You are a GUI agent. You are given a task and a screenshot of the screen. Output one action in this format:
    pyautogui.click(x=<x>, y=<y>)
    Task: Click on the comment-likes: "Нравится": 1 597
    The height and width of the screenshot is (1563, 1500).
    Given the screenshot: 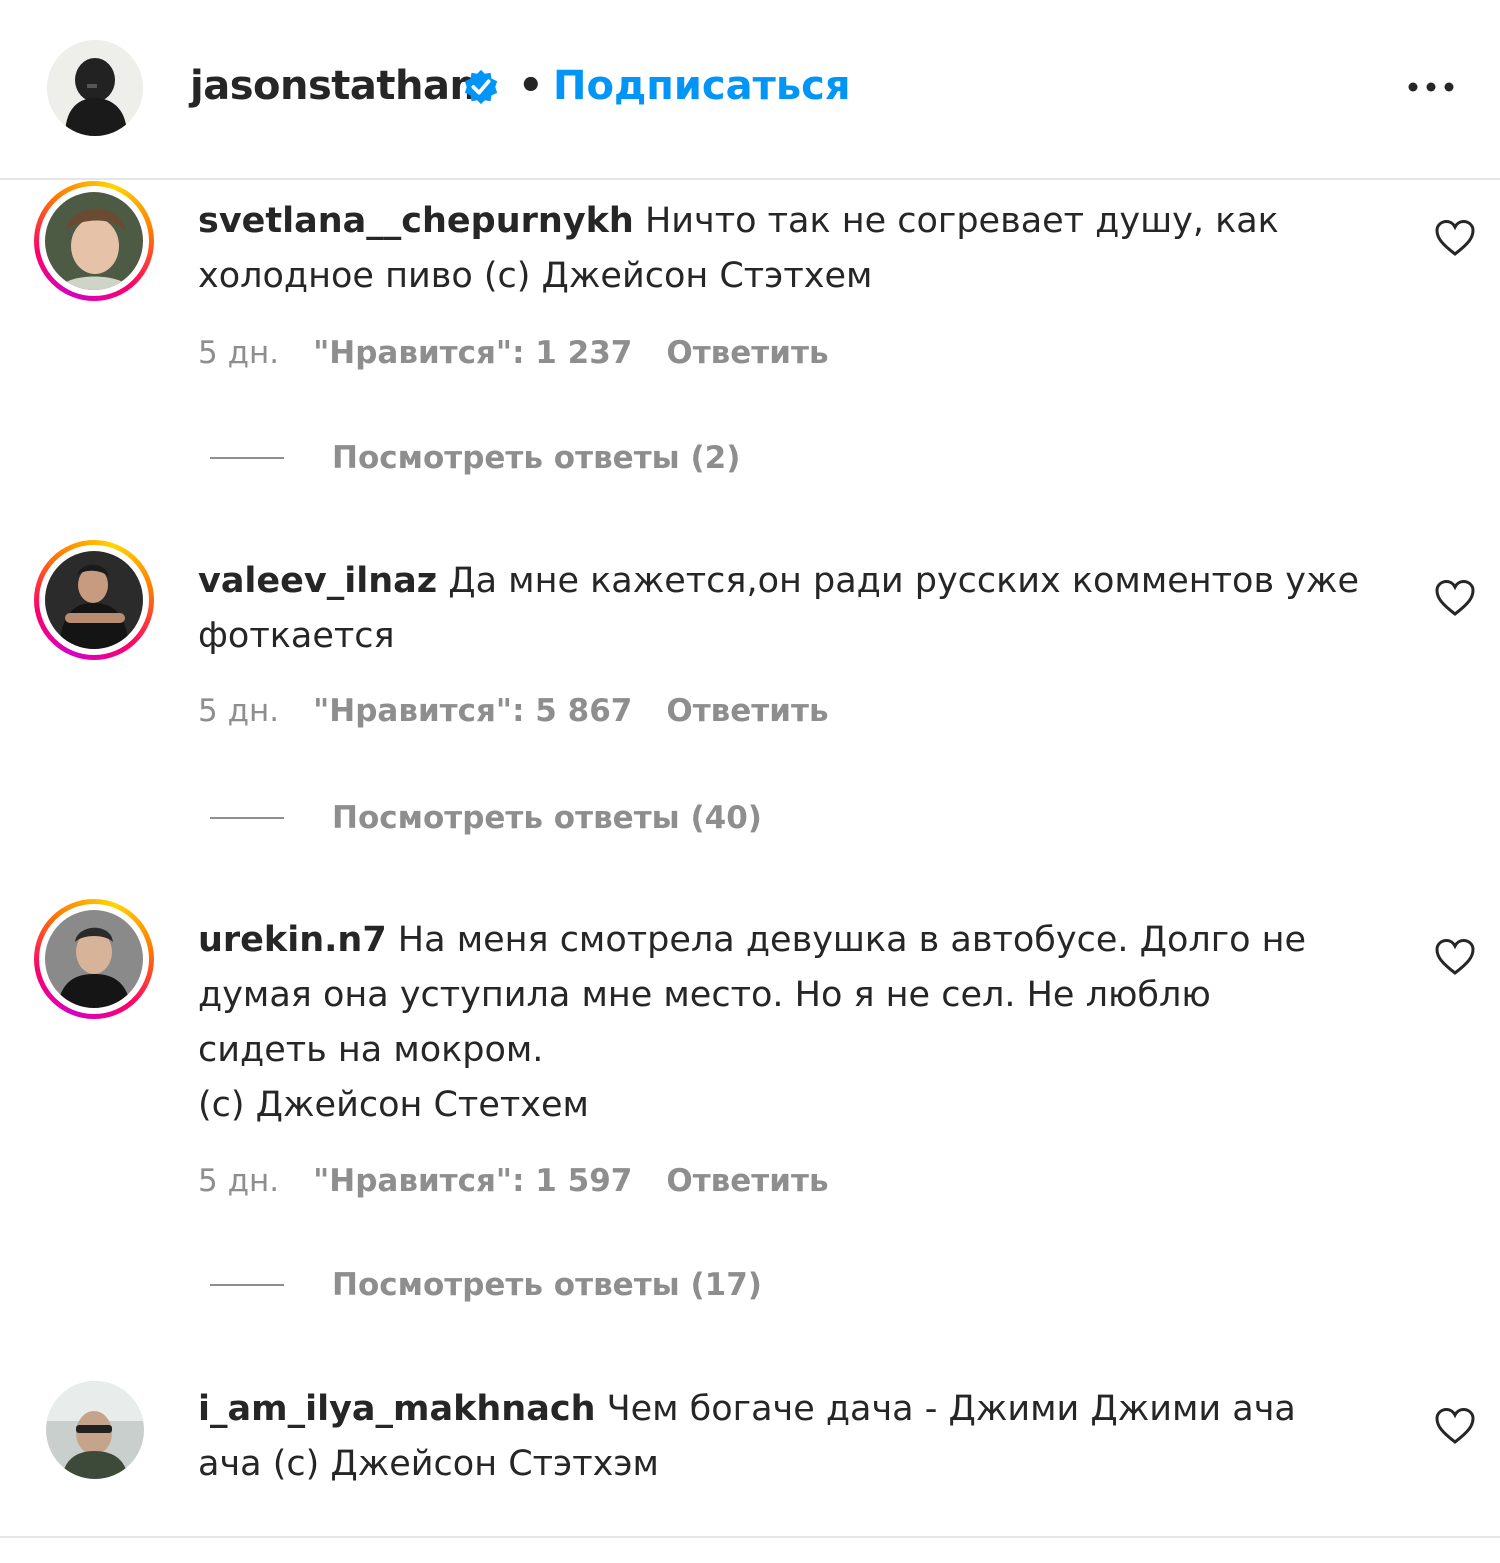 What is the action you would take?
    pyautogui.click(x=472, y=1181)
    